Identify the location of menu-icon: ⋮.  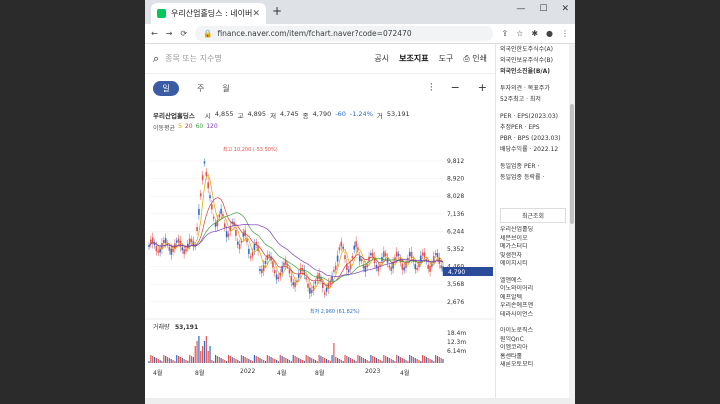
(565, 33).